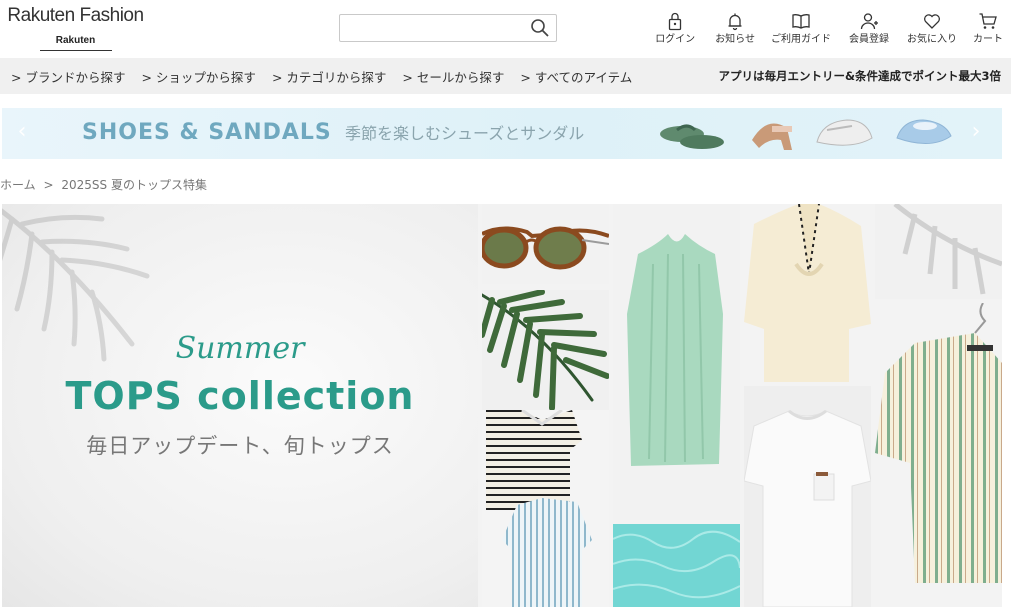 The width and height of the screenshot is (1011, 607). I want to click on favorites-link: お気に入り, so click(932, 28).